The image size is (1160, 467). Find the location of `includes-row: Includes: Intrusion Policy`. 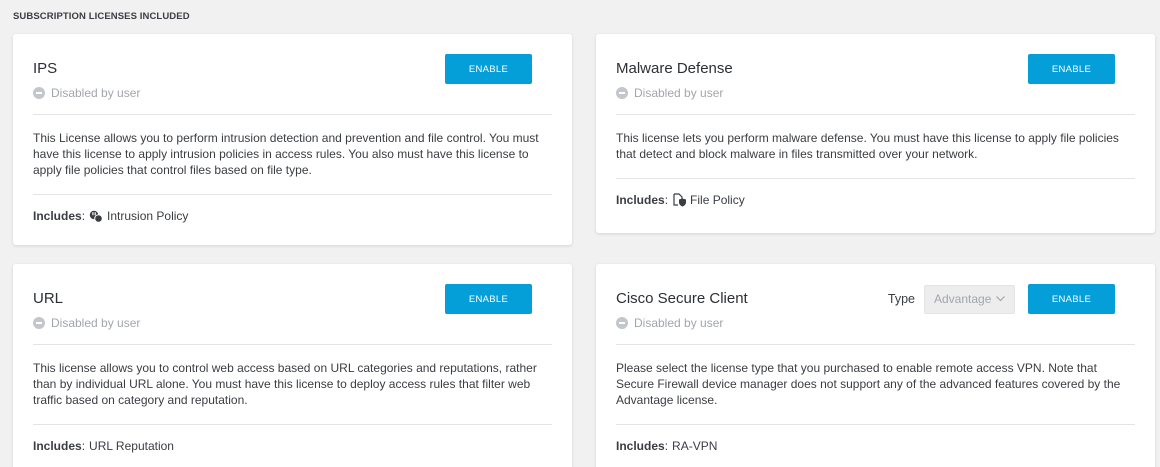

includes-row: Includes: Intrusion Policy is located at coordinates (111, 216).